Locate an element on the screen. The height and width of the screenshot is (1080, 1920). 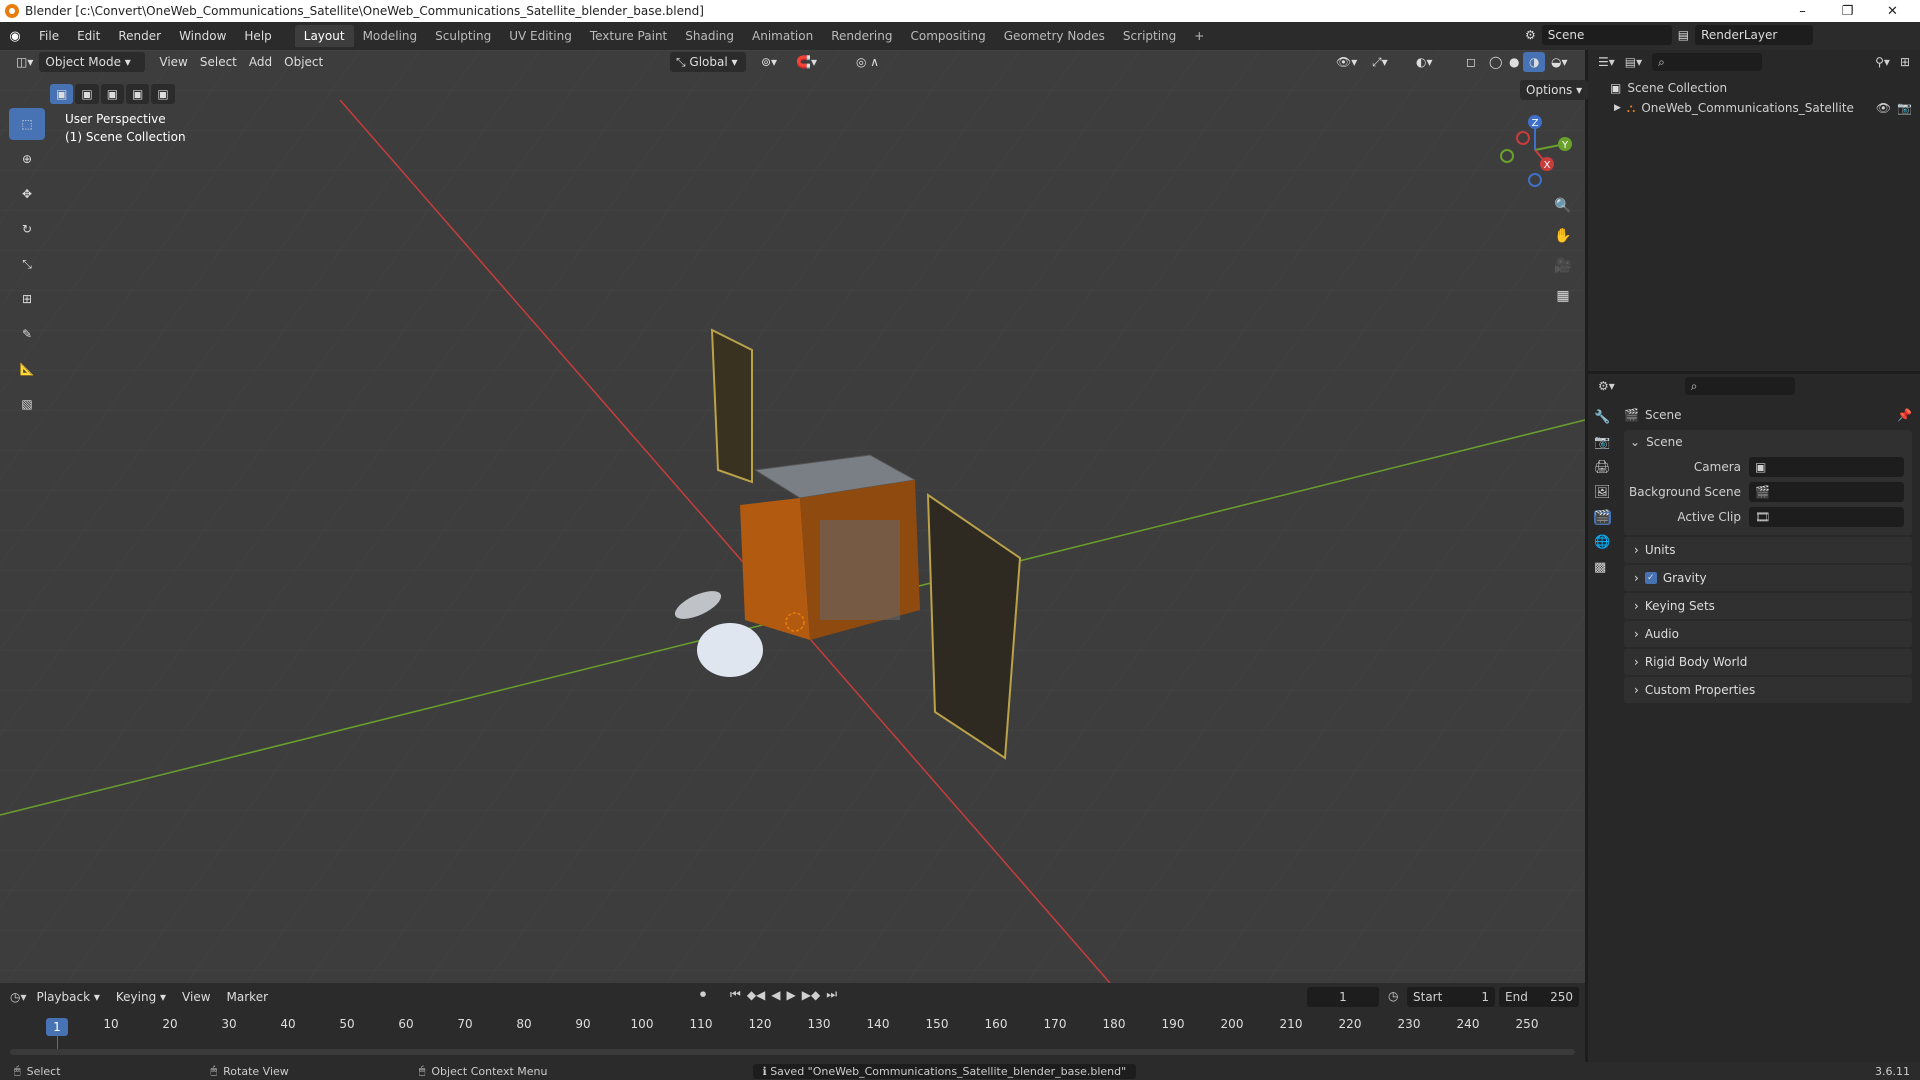
menu-edit: Edit is located at coordinates (88, 36).